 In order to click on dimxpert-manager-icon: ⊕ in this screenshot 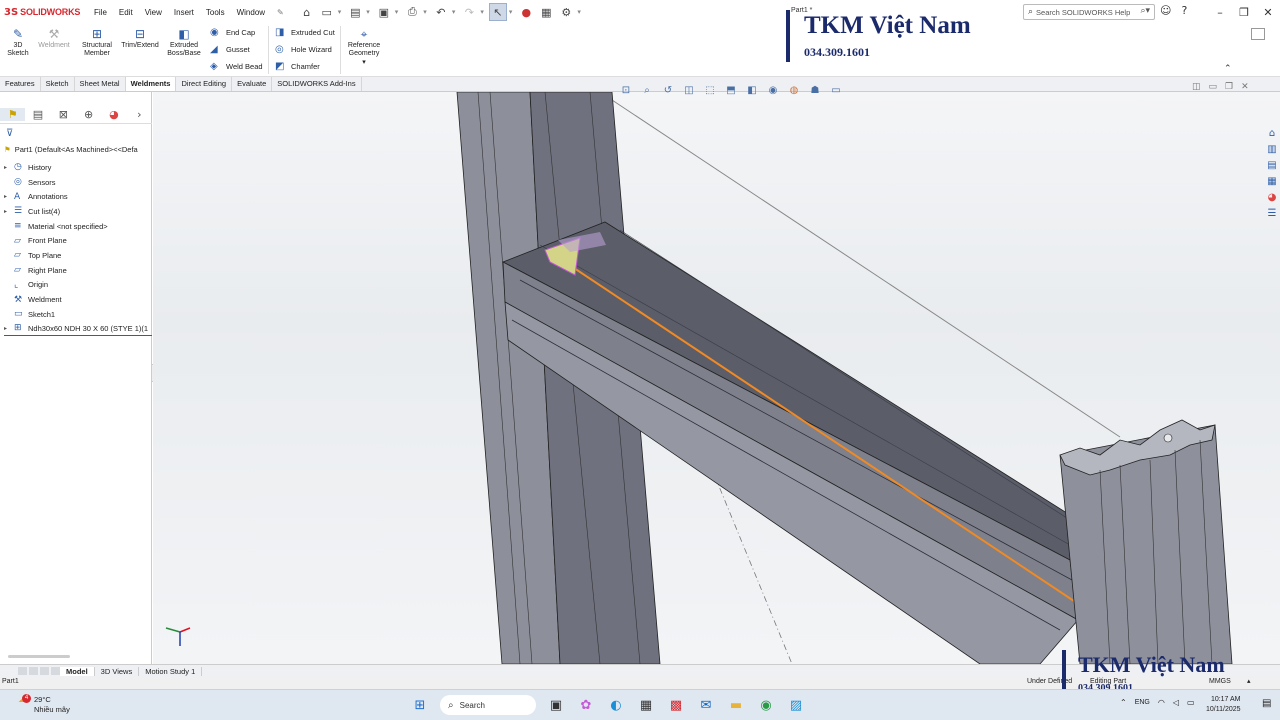, I will do `click(88, 114)`.